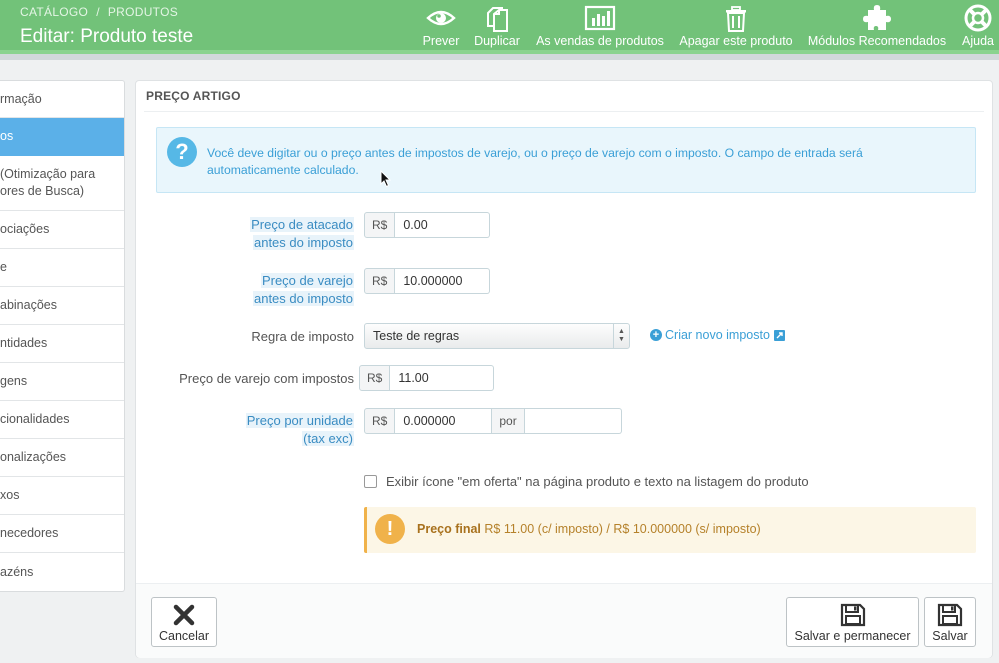  I want to click on copy-icon, so click(497, 19).